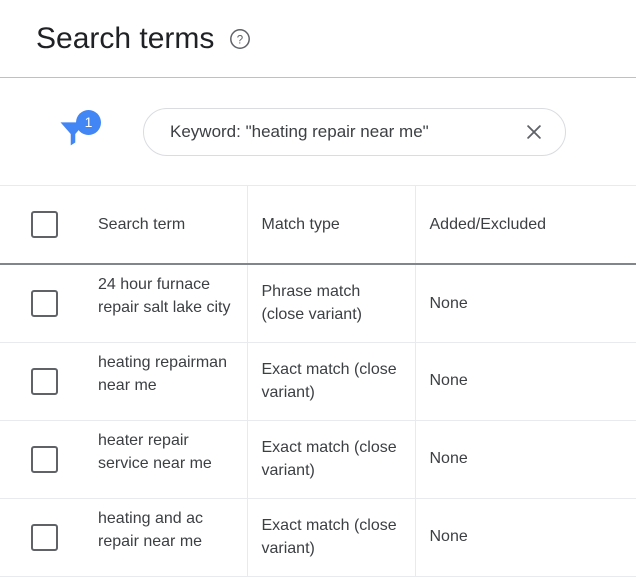 This screenshot has height=577, width=636. Describe the element at coordinates (169, 459) in the screenshot. I see `cell-search-term: heater repair service near me` at that location.